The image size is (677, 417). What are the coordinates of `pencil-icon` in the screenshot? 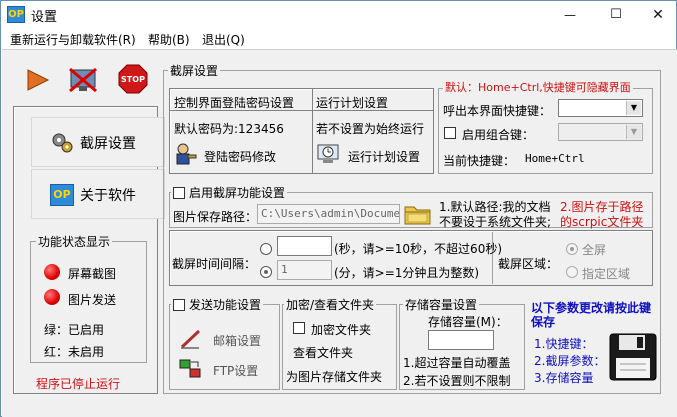 It's located at (190, 339).